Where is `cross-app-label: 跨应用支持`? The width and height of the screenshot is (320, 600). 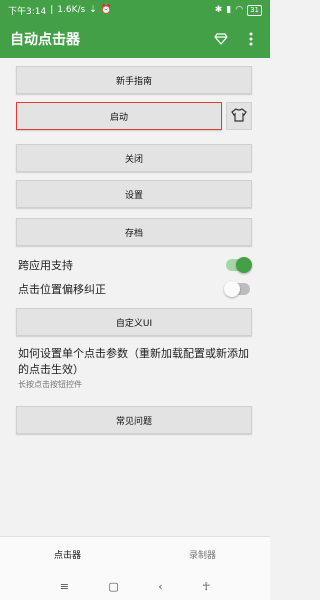
cross-app-label: 跨应用支持 is located at coordinates (45, 265).